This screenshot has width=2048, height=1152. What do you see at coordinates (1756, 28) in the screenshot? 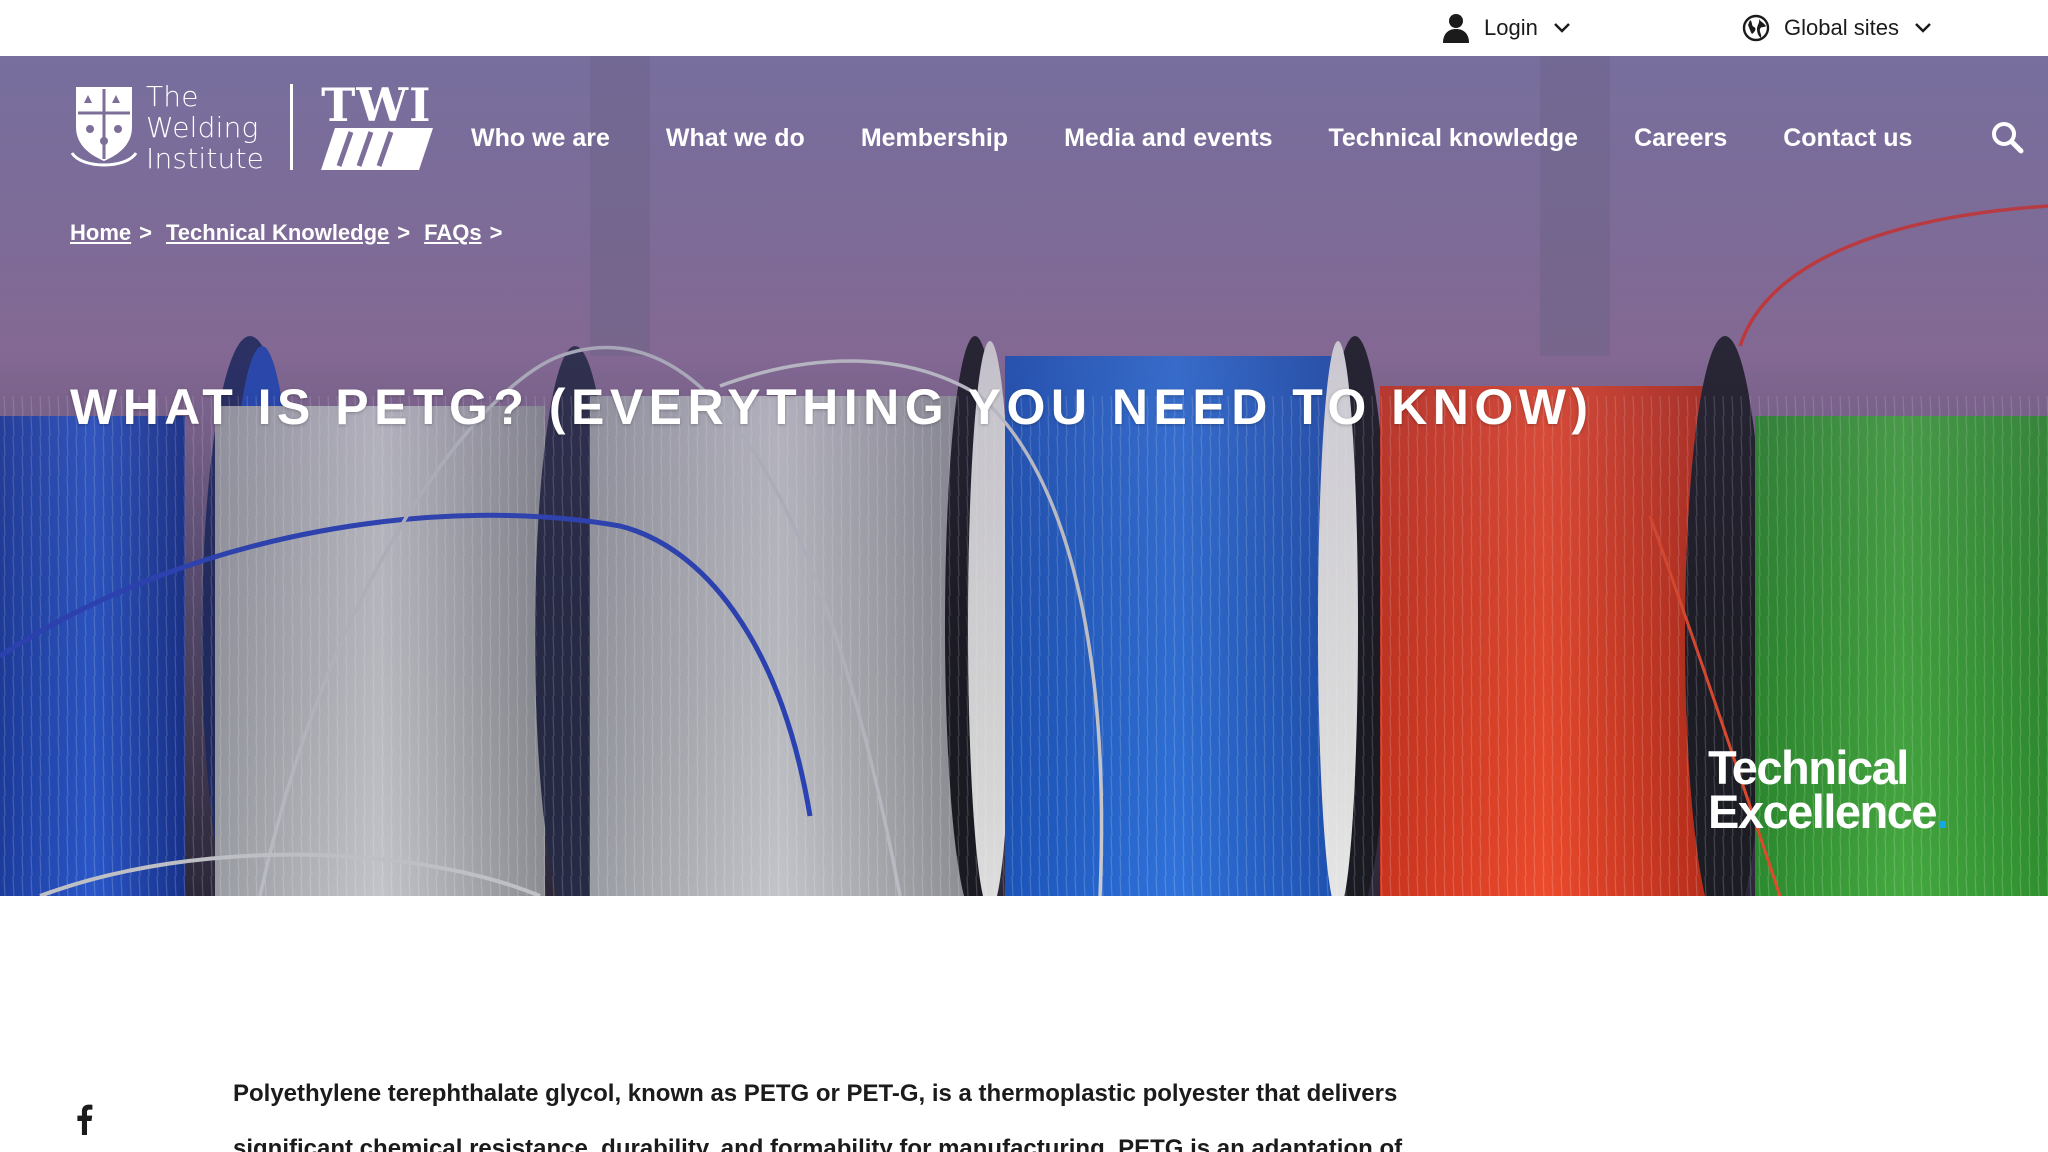
I see `globe-icon` at bounding box center [1756, 28].